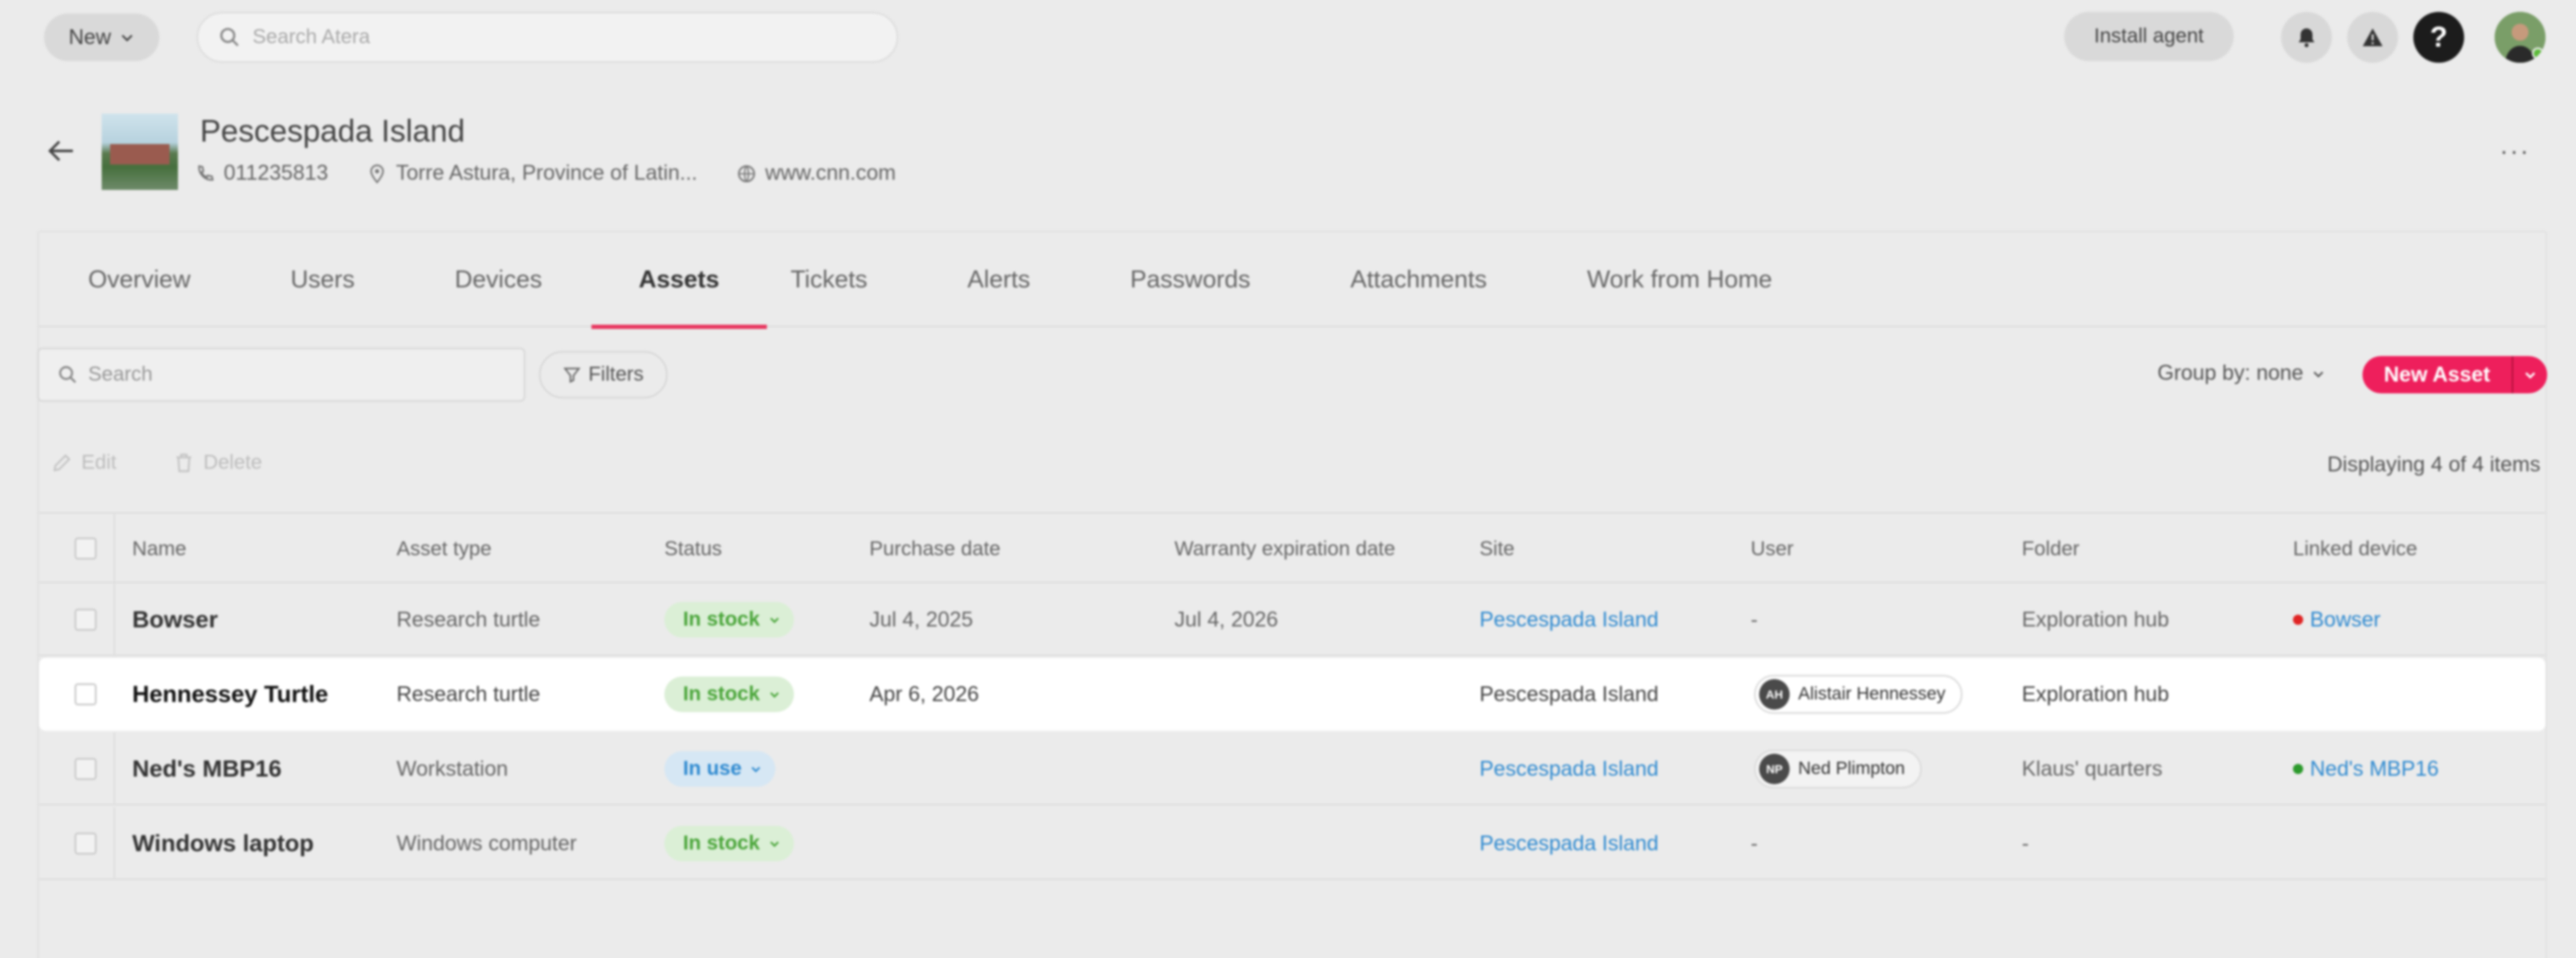  What do you see at coordinates (603, 374) in the screenshot?
I see `filters-button: Filters` at bounding box center [603, 374].